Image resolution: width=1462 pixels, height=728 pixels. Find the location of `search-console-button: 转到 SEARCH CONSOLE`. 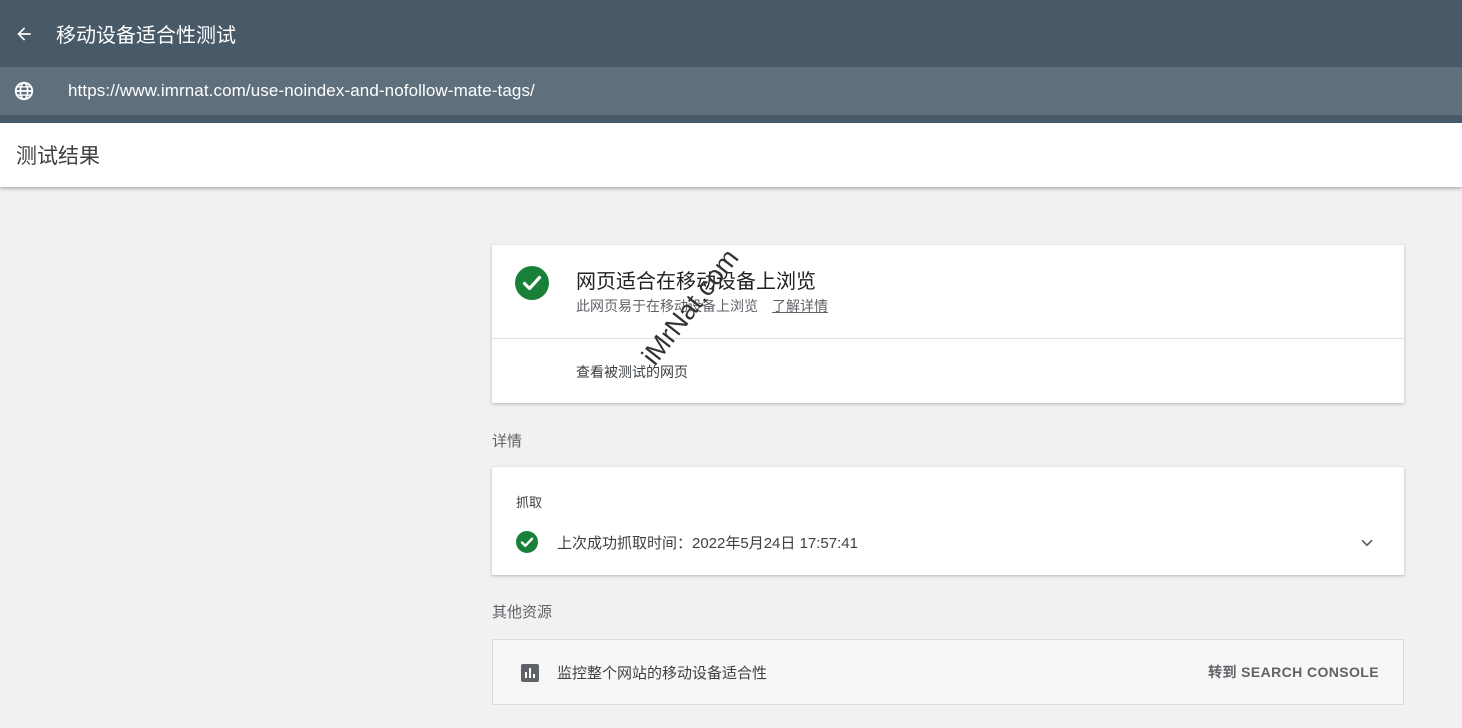

search-console-button: 转到 SEARCH CONSOLE is located at coordinates (1293, 672).